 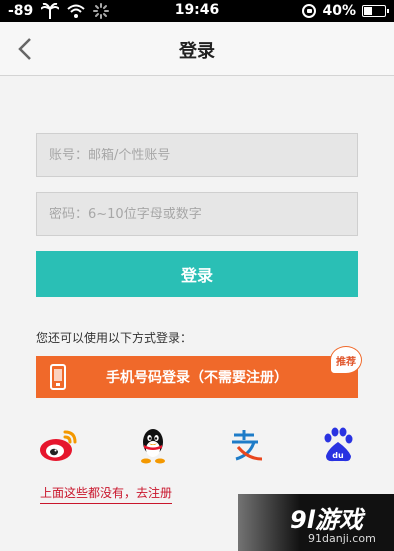 I want to click on palm-tree-icon, so click(x=50, y=11).